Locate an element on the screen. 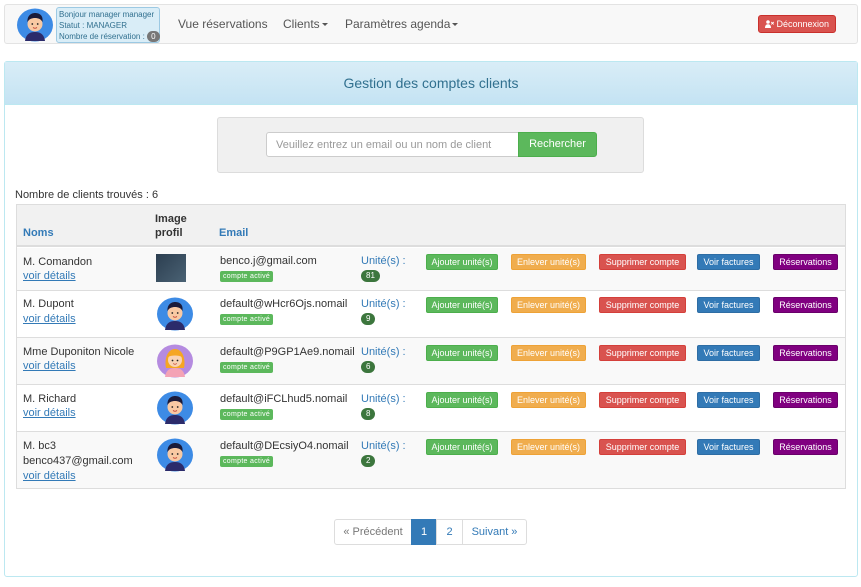 Image resolution: width=861 pixels, height=587 pixels. pagination-page-2: 2 is located at coordinates (449, 532).